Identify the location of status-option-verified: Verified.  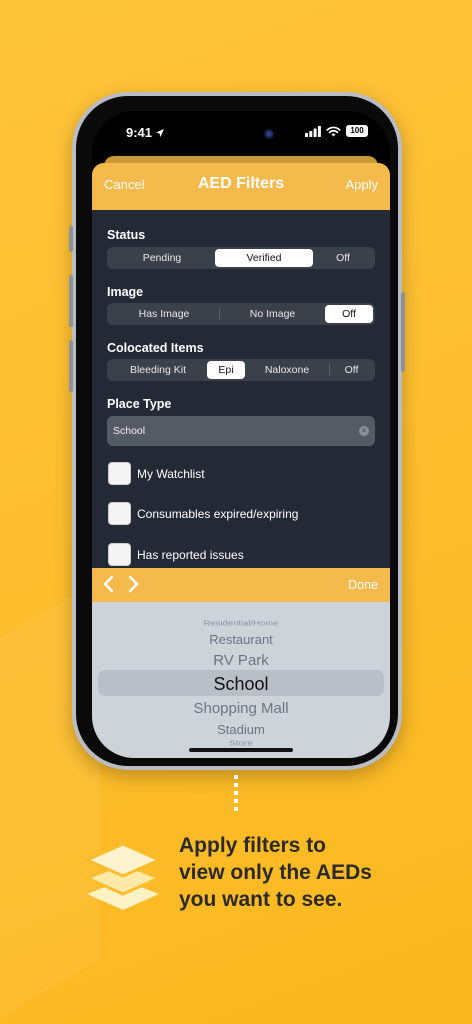
(264, 258).